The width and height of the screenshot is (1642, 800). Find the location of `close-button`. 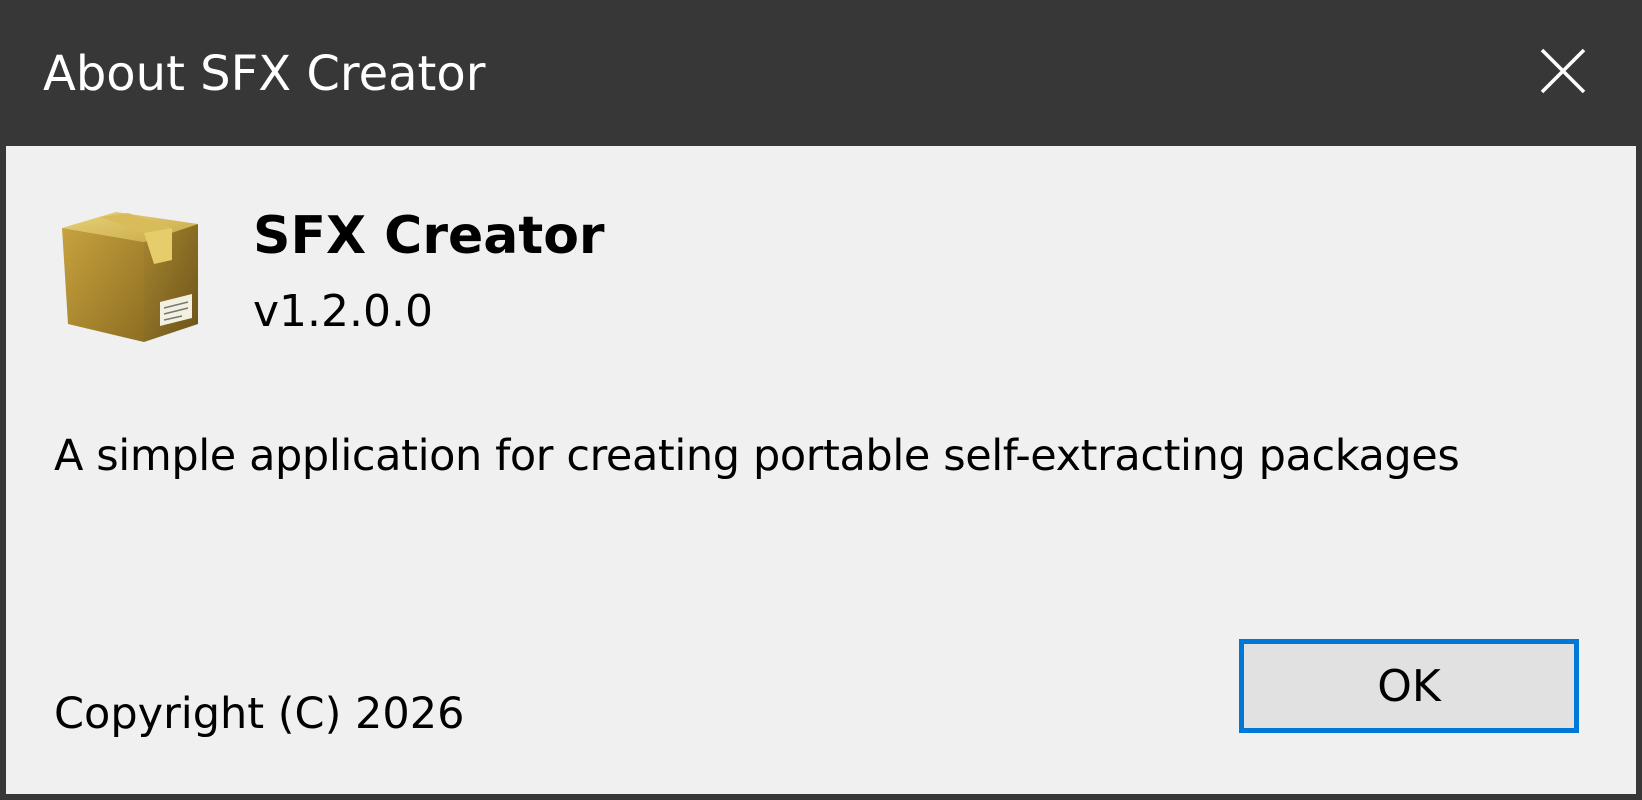

close-button is located at coordinates (1560, 72).